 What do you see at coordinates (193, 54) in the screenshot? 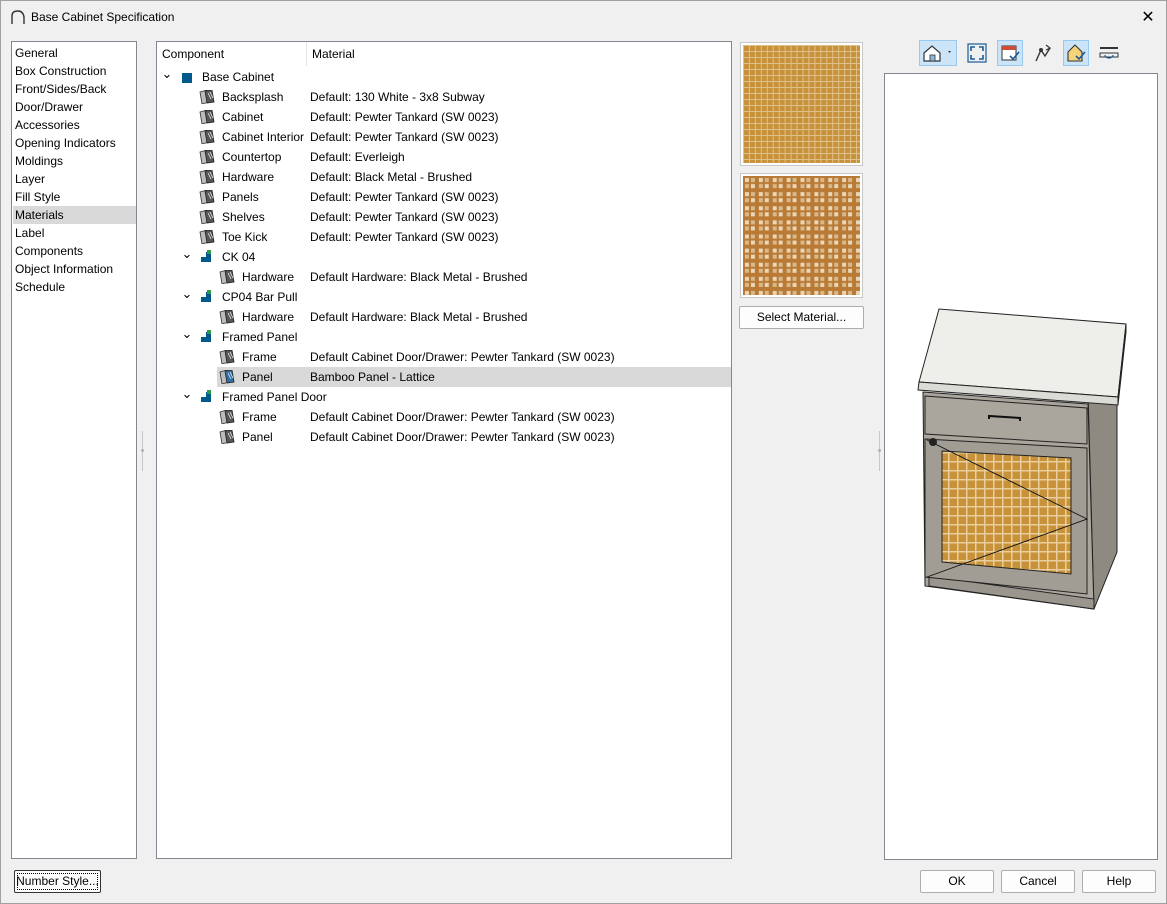
I see `column-component: Component` at bounding box center [193, 54].